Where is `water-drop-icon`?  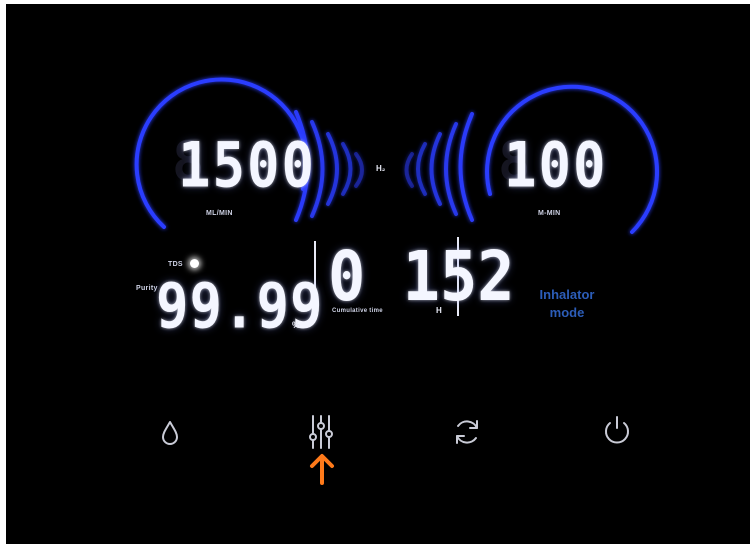 water-drop-icon is located at coordinates (170, 433).